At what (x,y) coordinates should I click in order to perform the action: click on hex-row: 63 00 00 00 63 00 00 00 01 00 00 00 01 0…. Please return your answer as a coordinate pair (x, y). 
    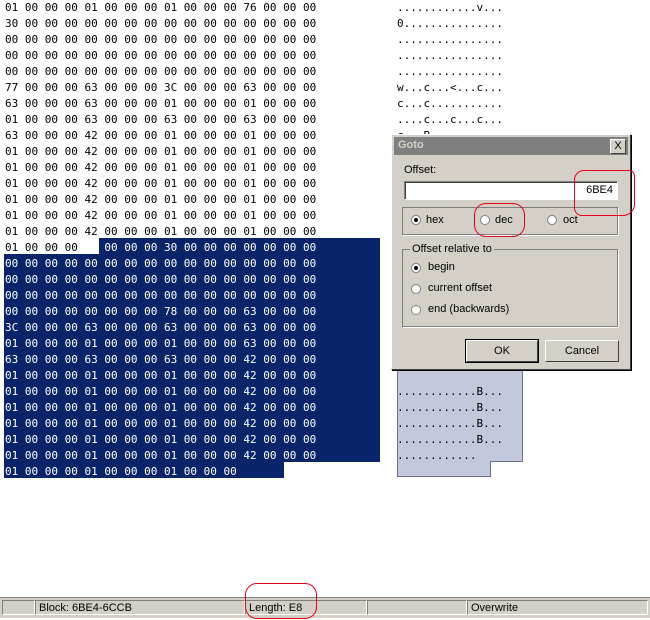
    Looking at the image, I should click on (160, 104).